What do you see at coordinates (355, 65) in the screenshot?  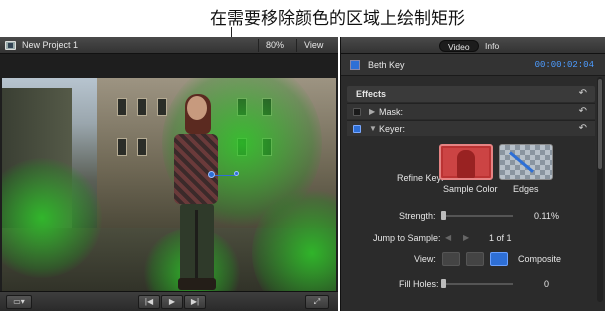 I see `clip-icon` at bounding box center [355, 65].